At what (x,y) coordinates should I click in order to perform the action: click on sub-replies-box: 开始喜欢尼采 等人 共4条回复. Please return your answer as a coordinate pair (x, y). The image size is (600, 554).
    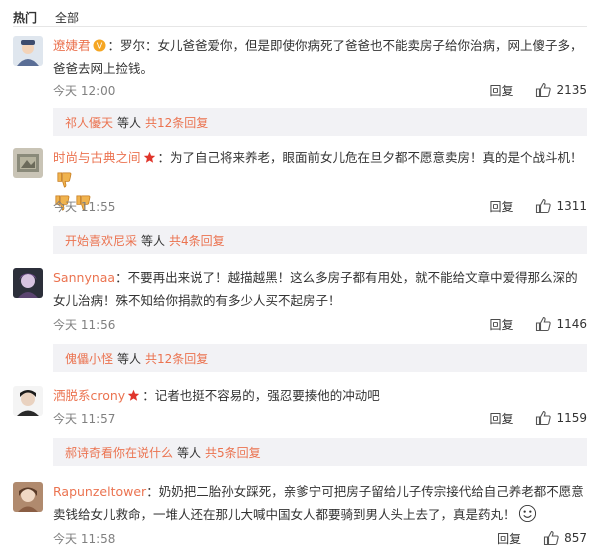
    Looking at the image, I should click on (320, 240).